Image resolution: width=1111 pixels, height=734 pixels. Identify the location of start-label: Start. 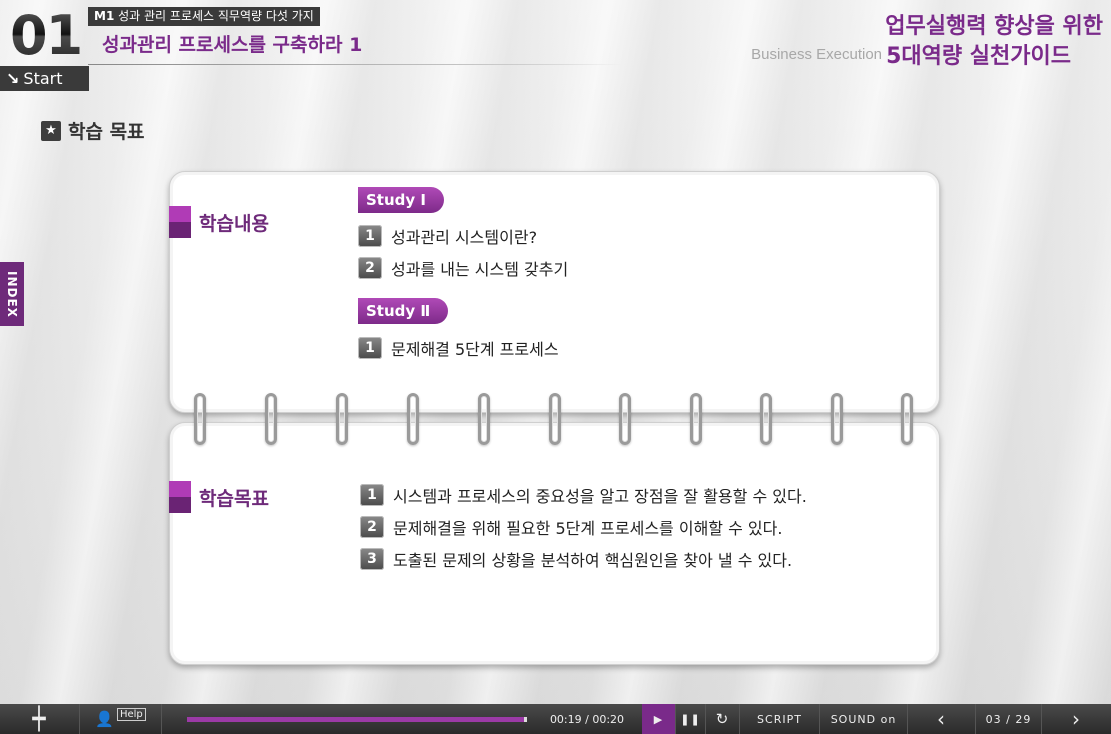
(43, 78).